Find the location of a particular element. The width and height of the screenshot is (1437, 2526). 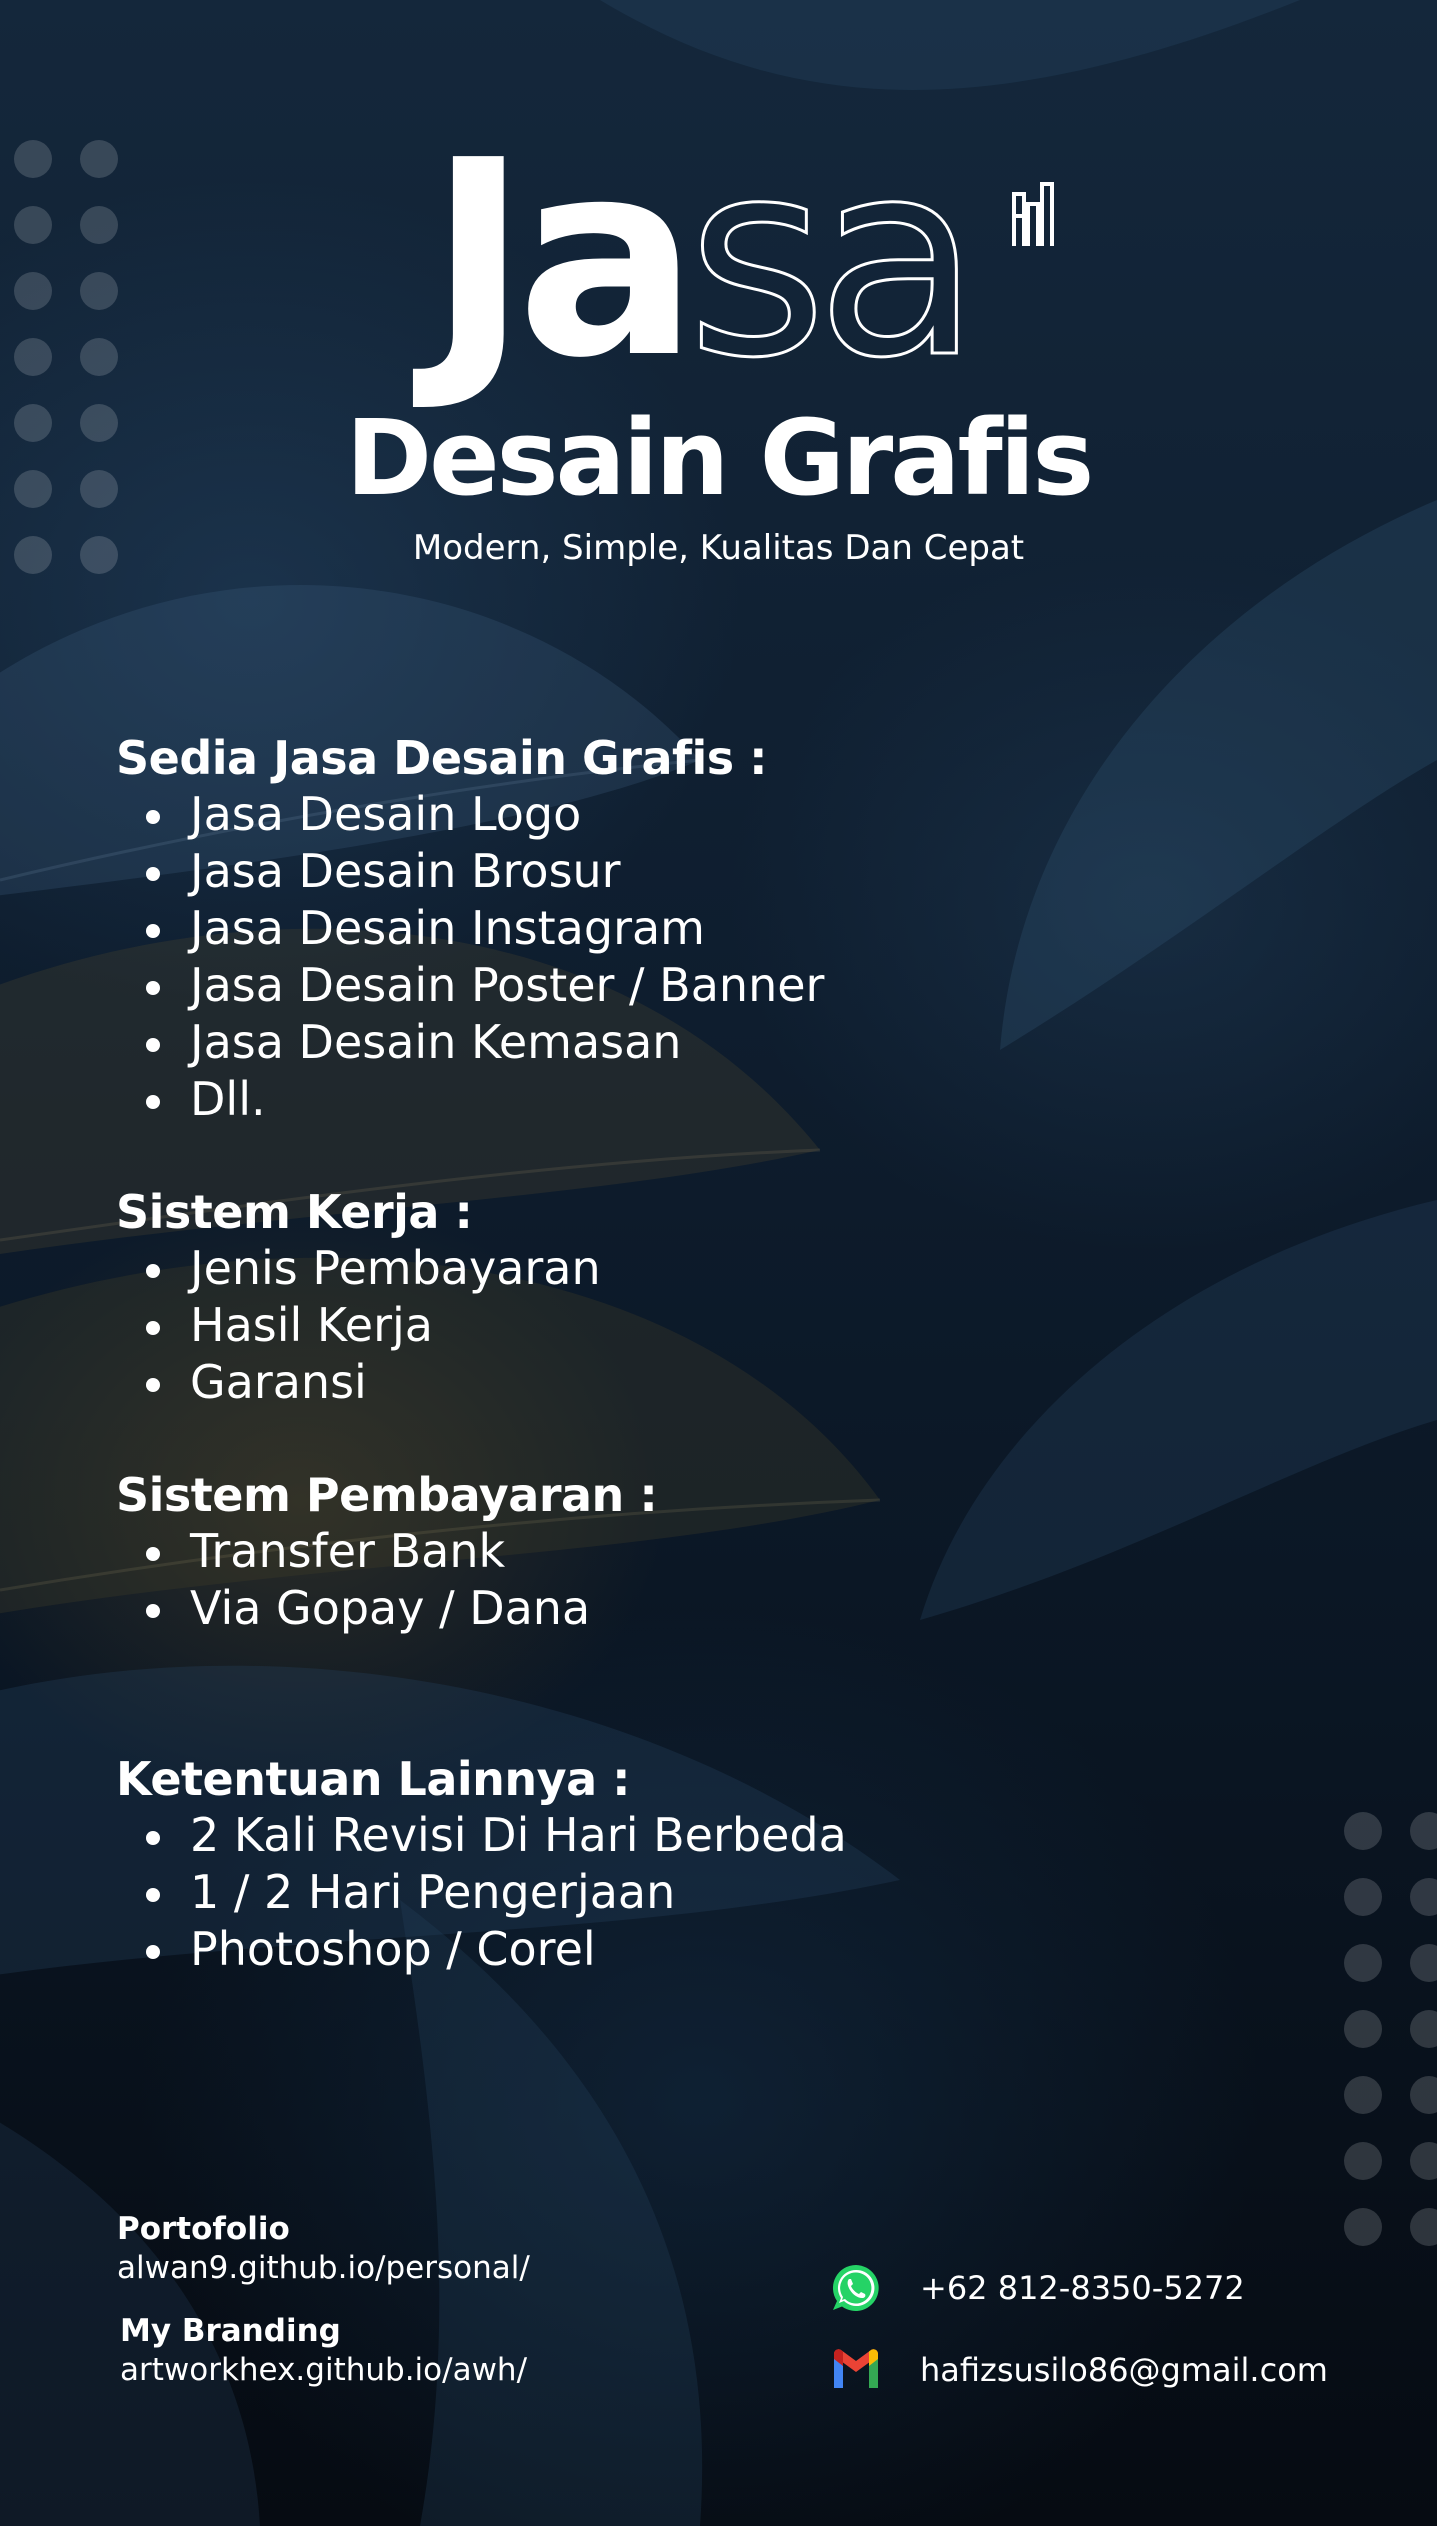

list-item: Jasa Desain Logo is located at coordinates (631, 814).